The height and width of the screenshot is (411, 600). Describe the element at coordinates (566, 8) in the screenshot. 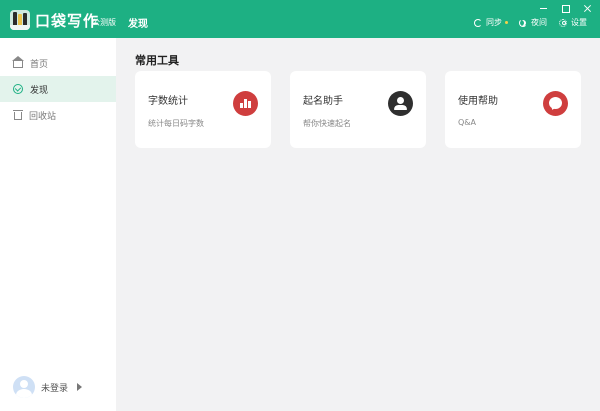

I see `maximize-button` at that location.